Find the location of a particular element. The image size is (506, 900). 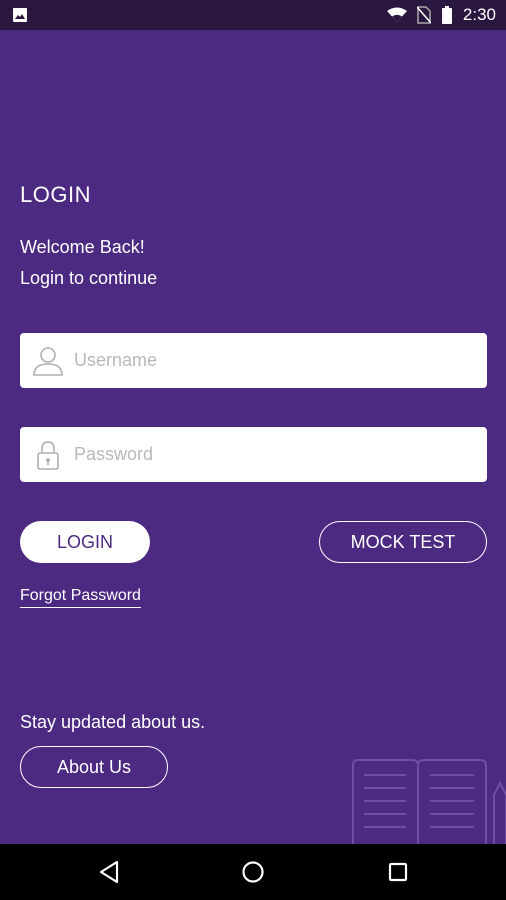

user-icon is located at coordinates (48, 361).